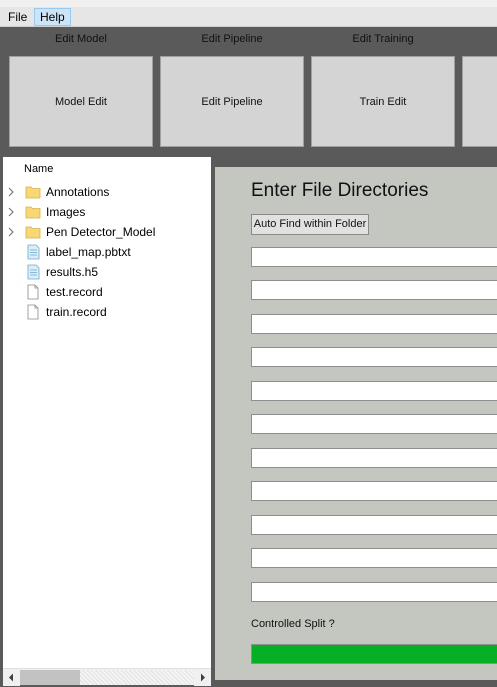  I want to click on window-top-strip, so click(248, 3).